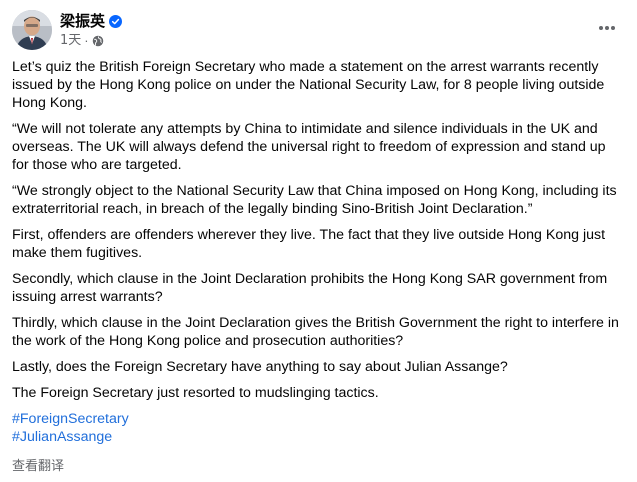  I want to click on author-name: 梁振英, so click(82, 21).